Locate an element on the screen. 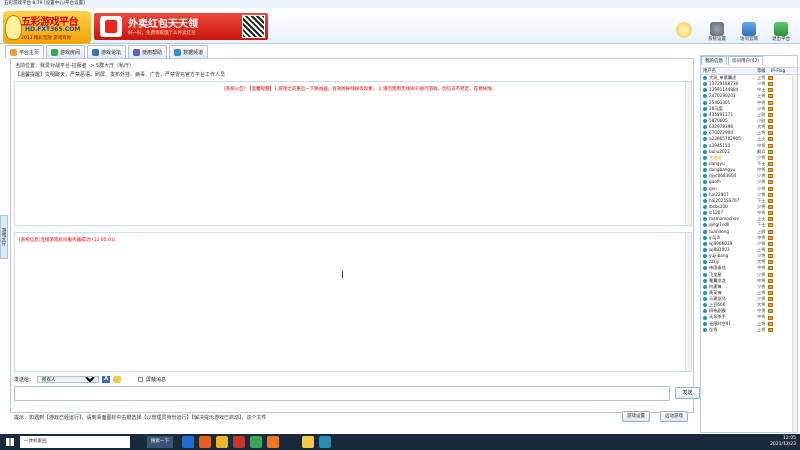  exit-icon is located at coordinates (781, 29).